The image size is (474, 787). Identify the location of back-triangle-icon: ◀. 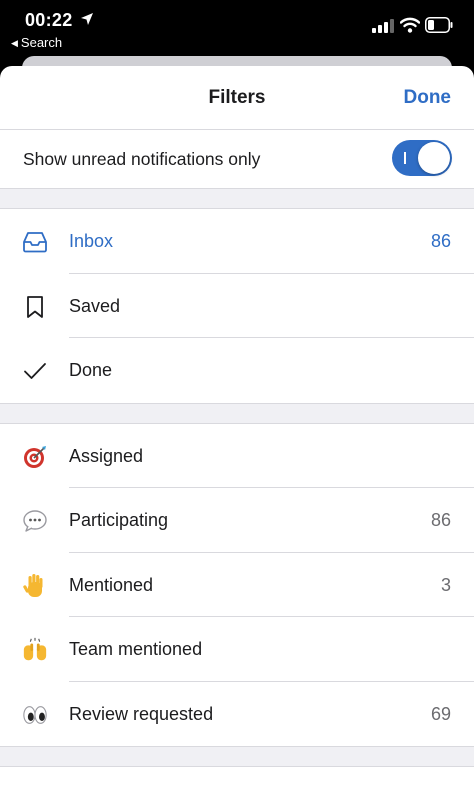
(14, 43).